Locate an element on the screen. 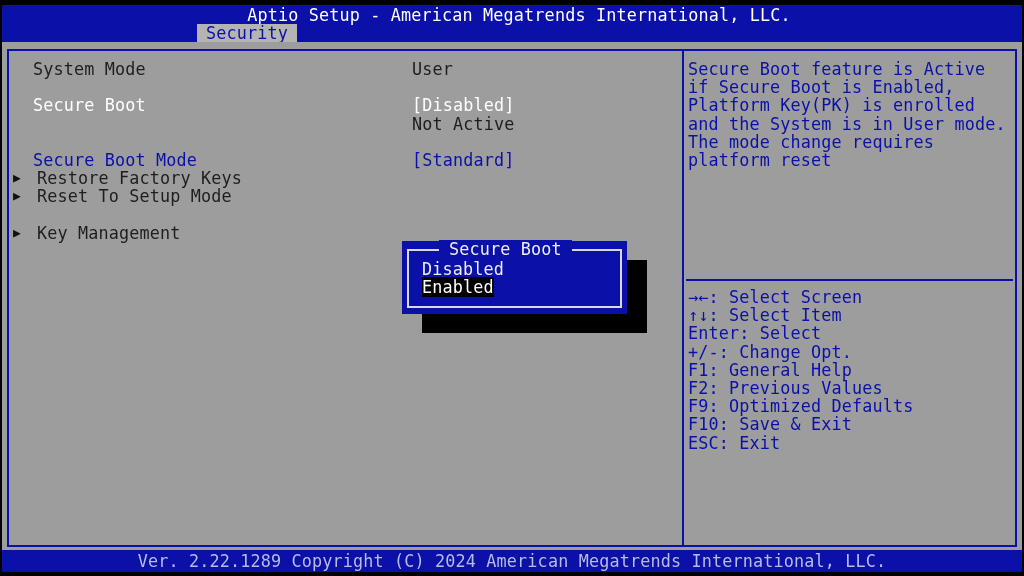 The image size is (1024, 576). submenu-item: Key Management is located at coordinates (226, 232).